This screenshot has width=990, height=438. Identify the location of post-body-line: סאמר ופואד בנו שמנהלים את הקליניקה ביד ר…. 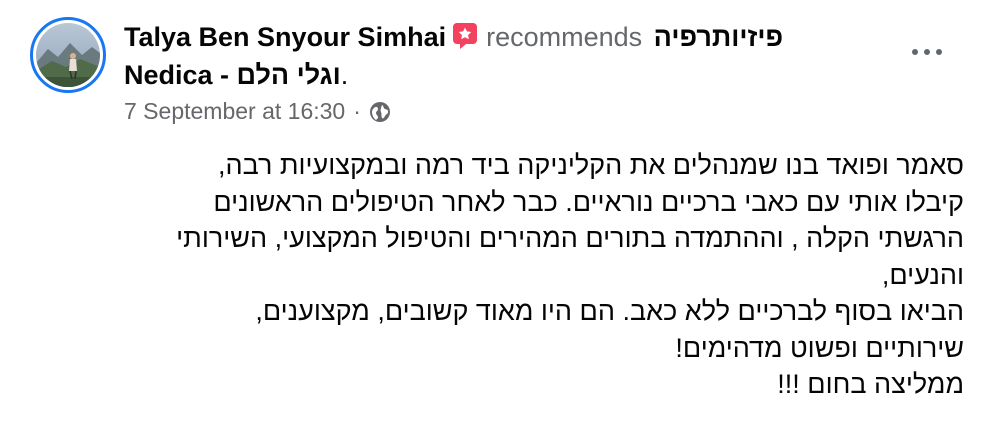
(590, 165).